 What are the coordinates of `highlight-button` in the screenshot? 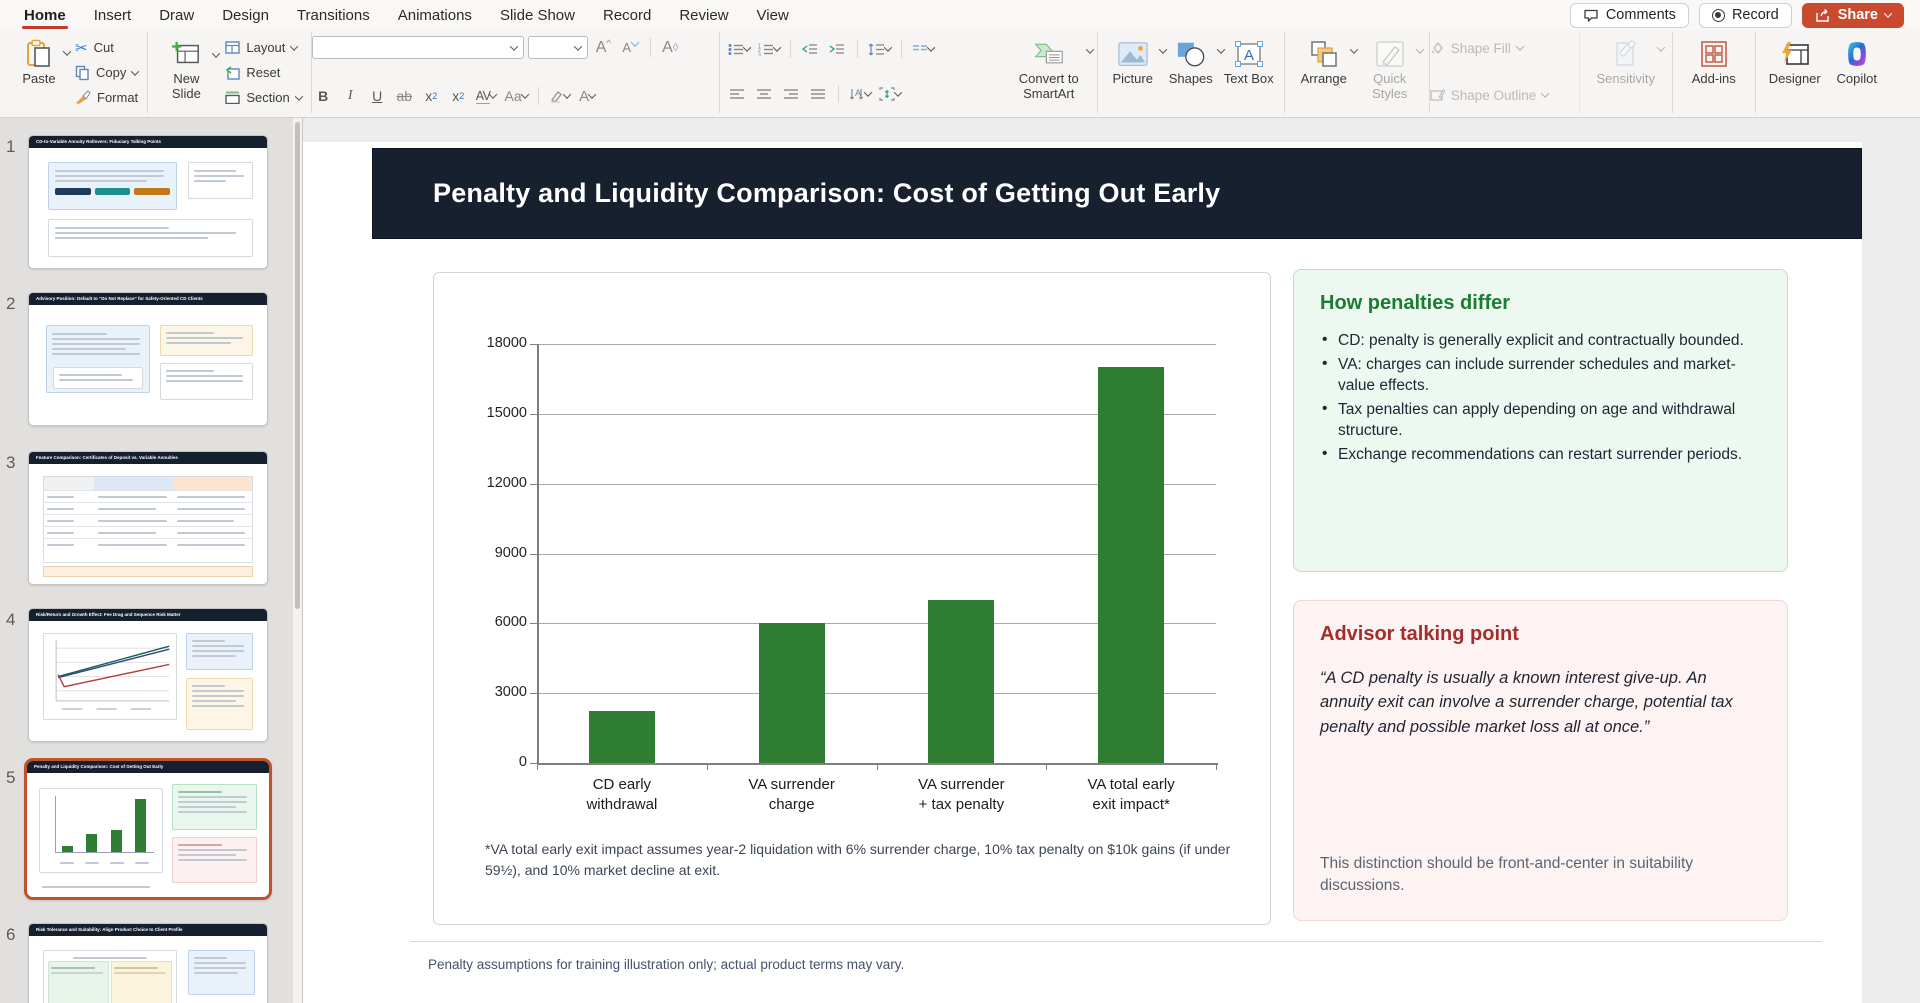 It's located at (559, 96).